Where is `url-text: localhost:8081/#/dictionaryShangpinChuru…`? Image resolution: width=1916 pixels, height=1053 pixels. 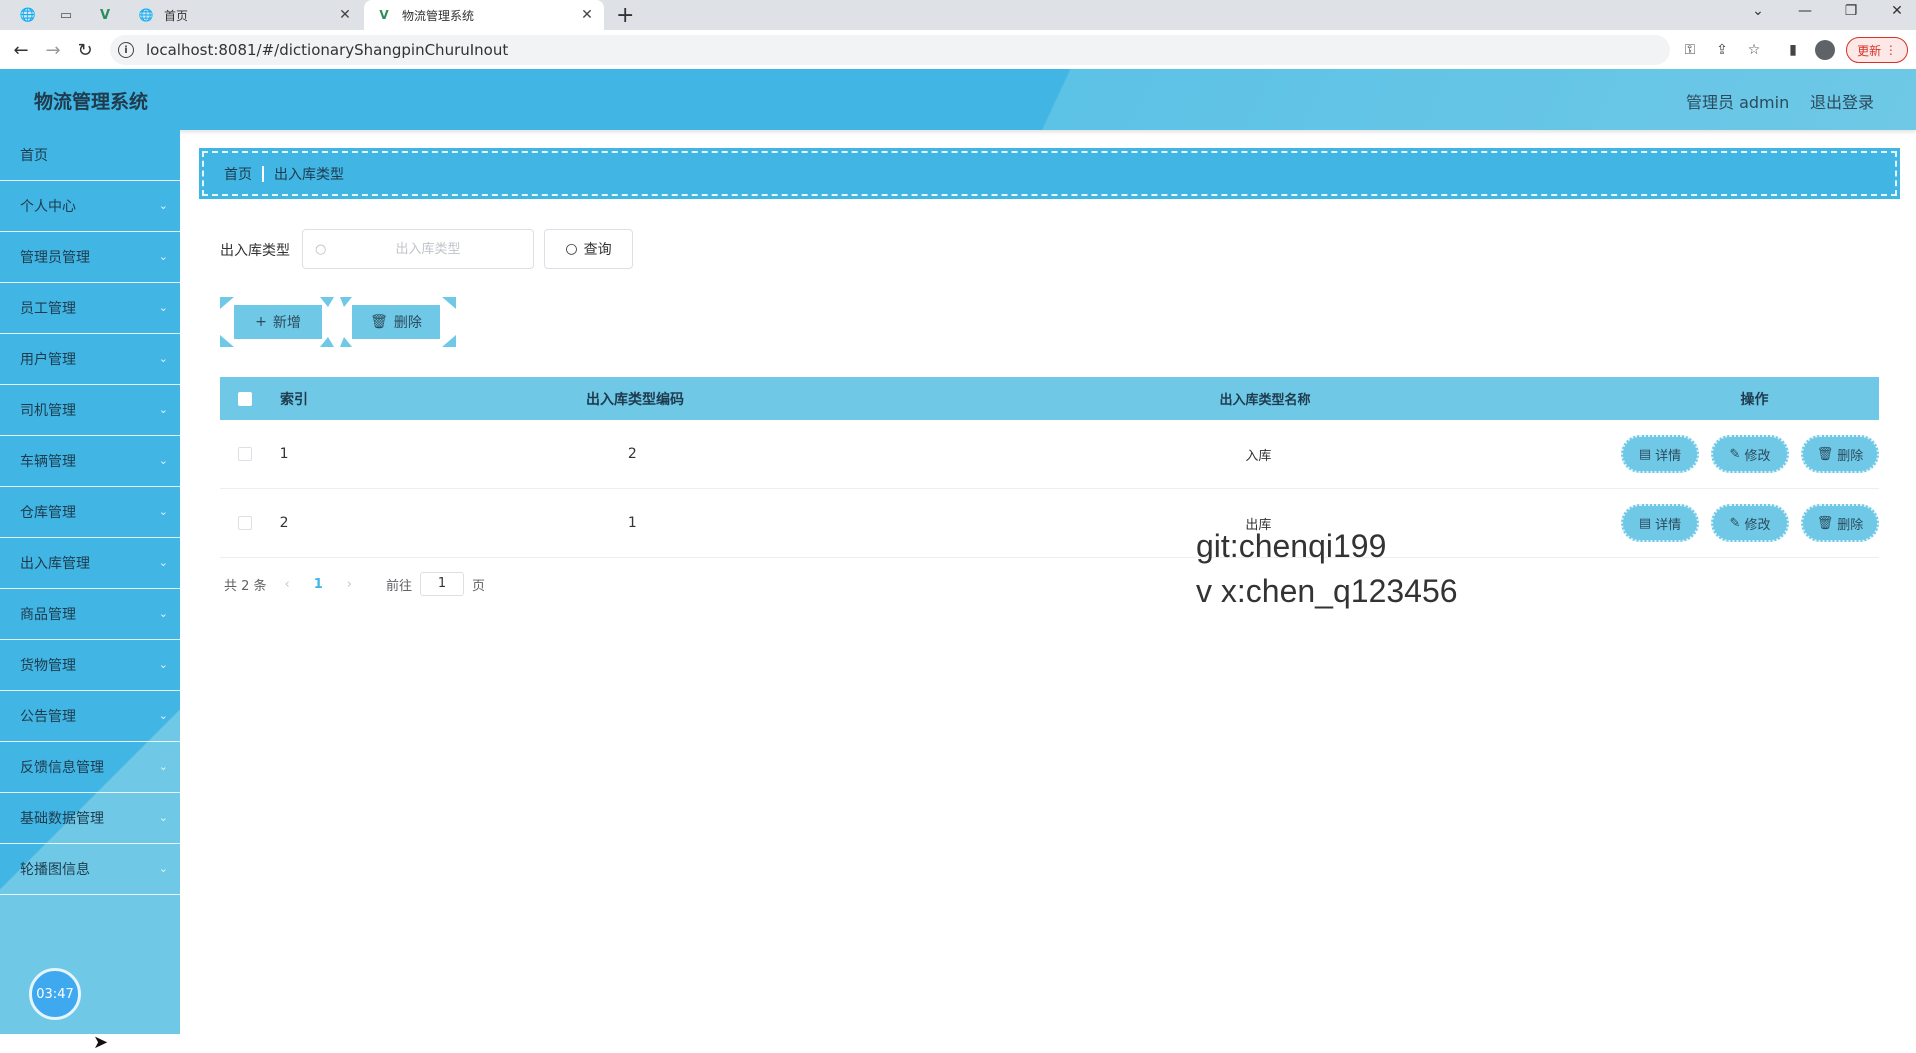
url-text: localhost:8081/#/dictionaryShangpinChuru… is located at coordinates (327, 50).